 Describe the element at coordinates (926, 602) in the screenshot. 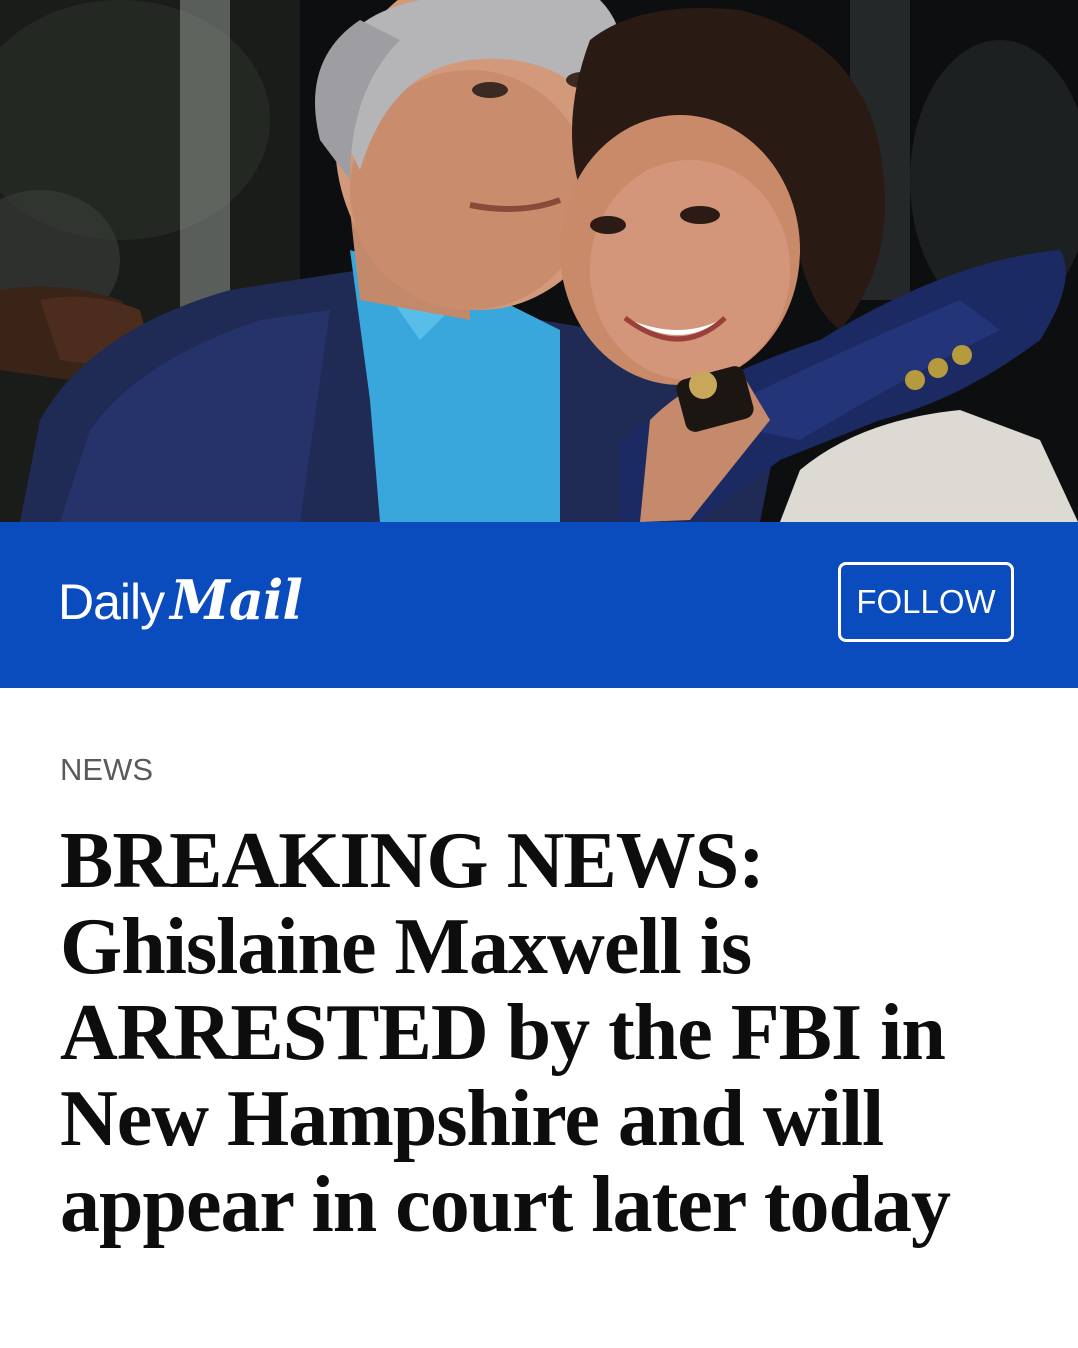

I see `follow-button: FOLLOW` at that location.